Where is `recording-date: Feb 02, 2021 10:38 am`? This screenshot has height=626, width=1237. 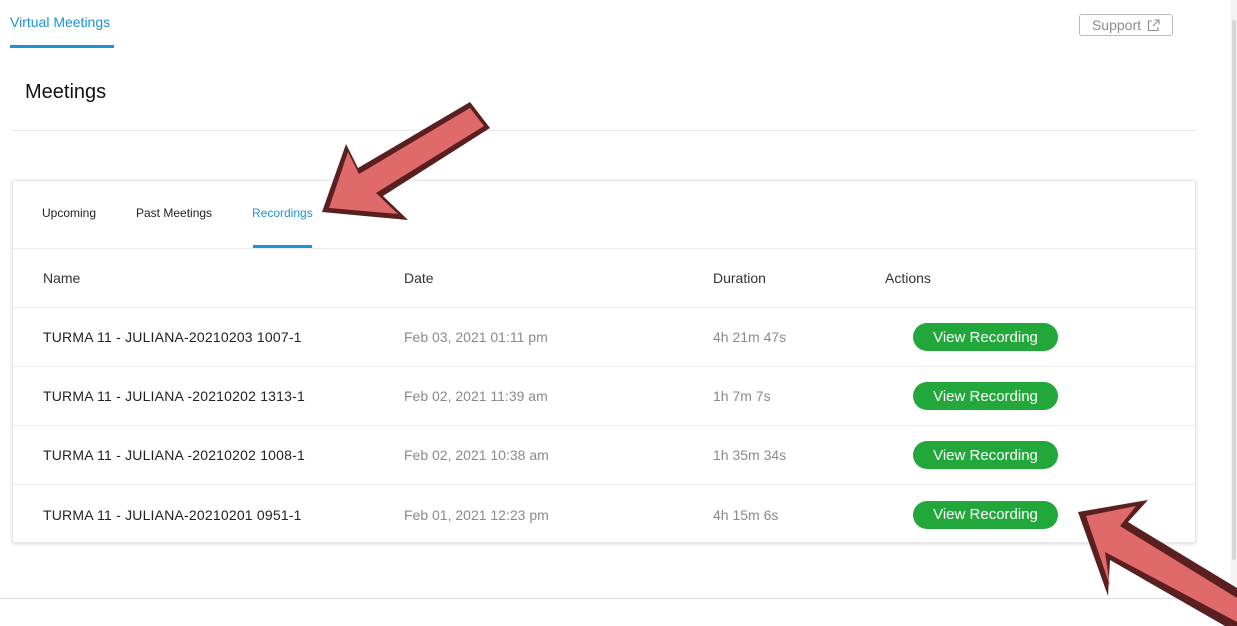
recording-date: Feb 02, 2021 10:38 am is located at coordinates (476, 455).